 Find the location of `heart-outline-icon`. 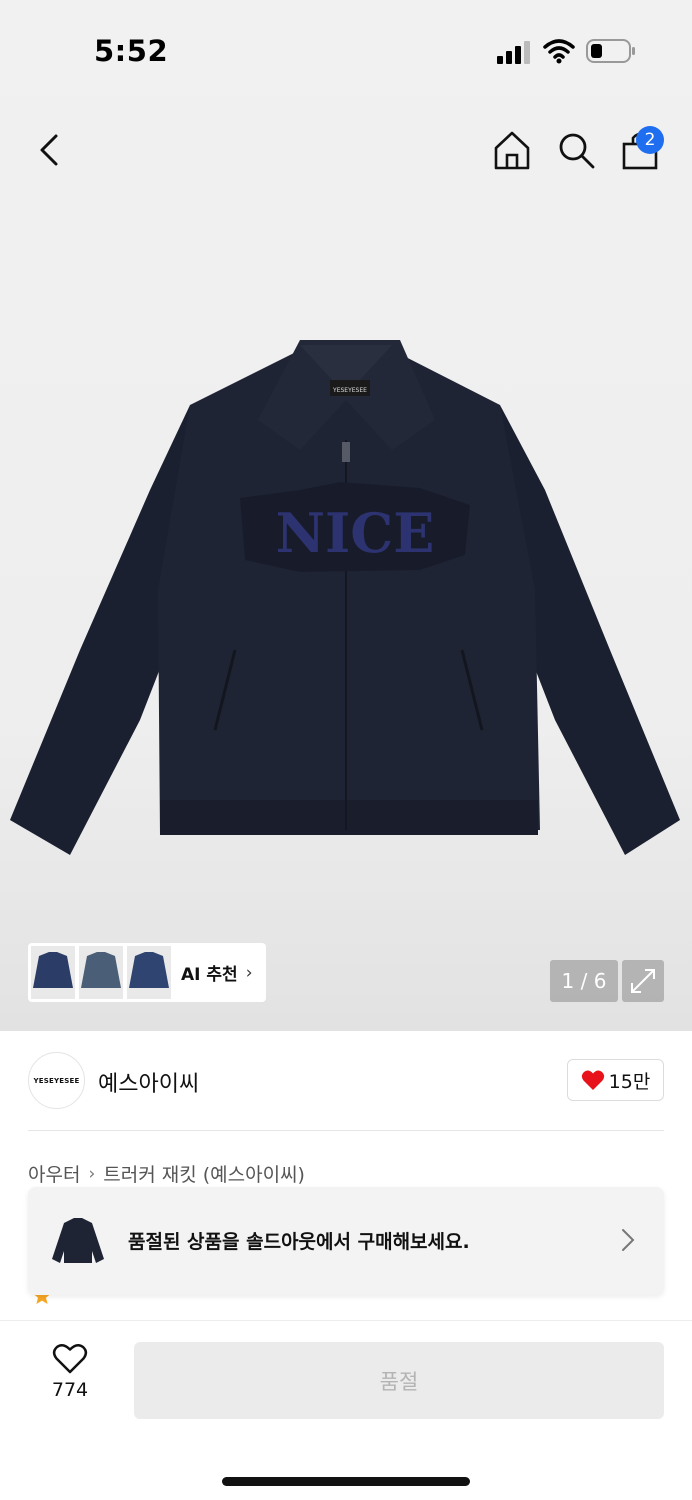

heart-outline-icon is located at coordinates (70, 1358).